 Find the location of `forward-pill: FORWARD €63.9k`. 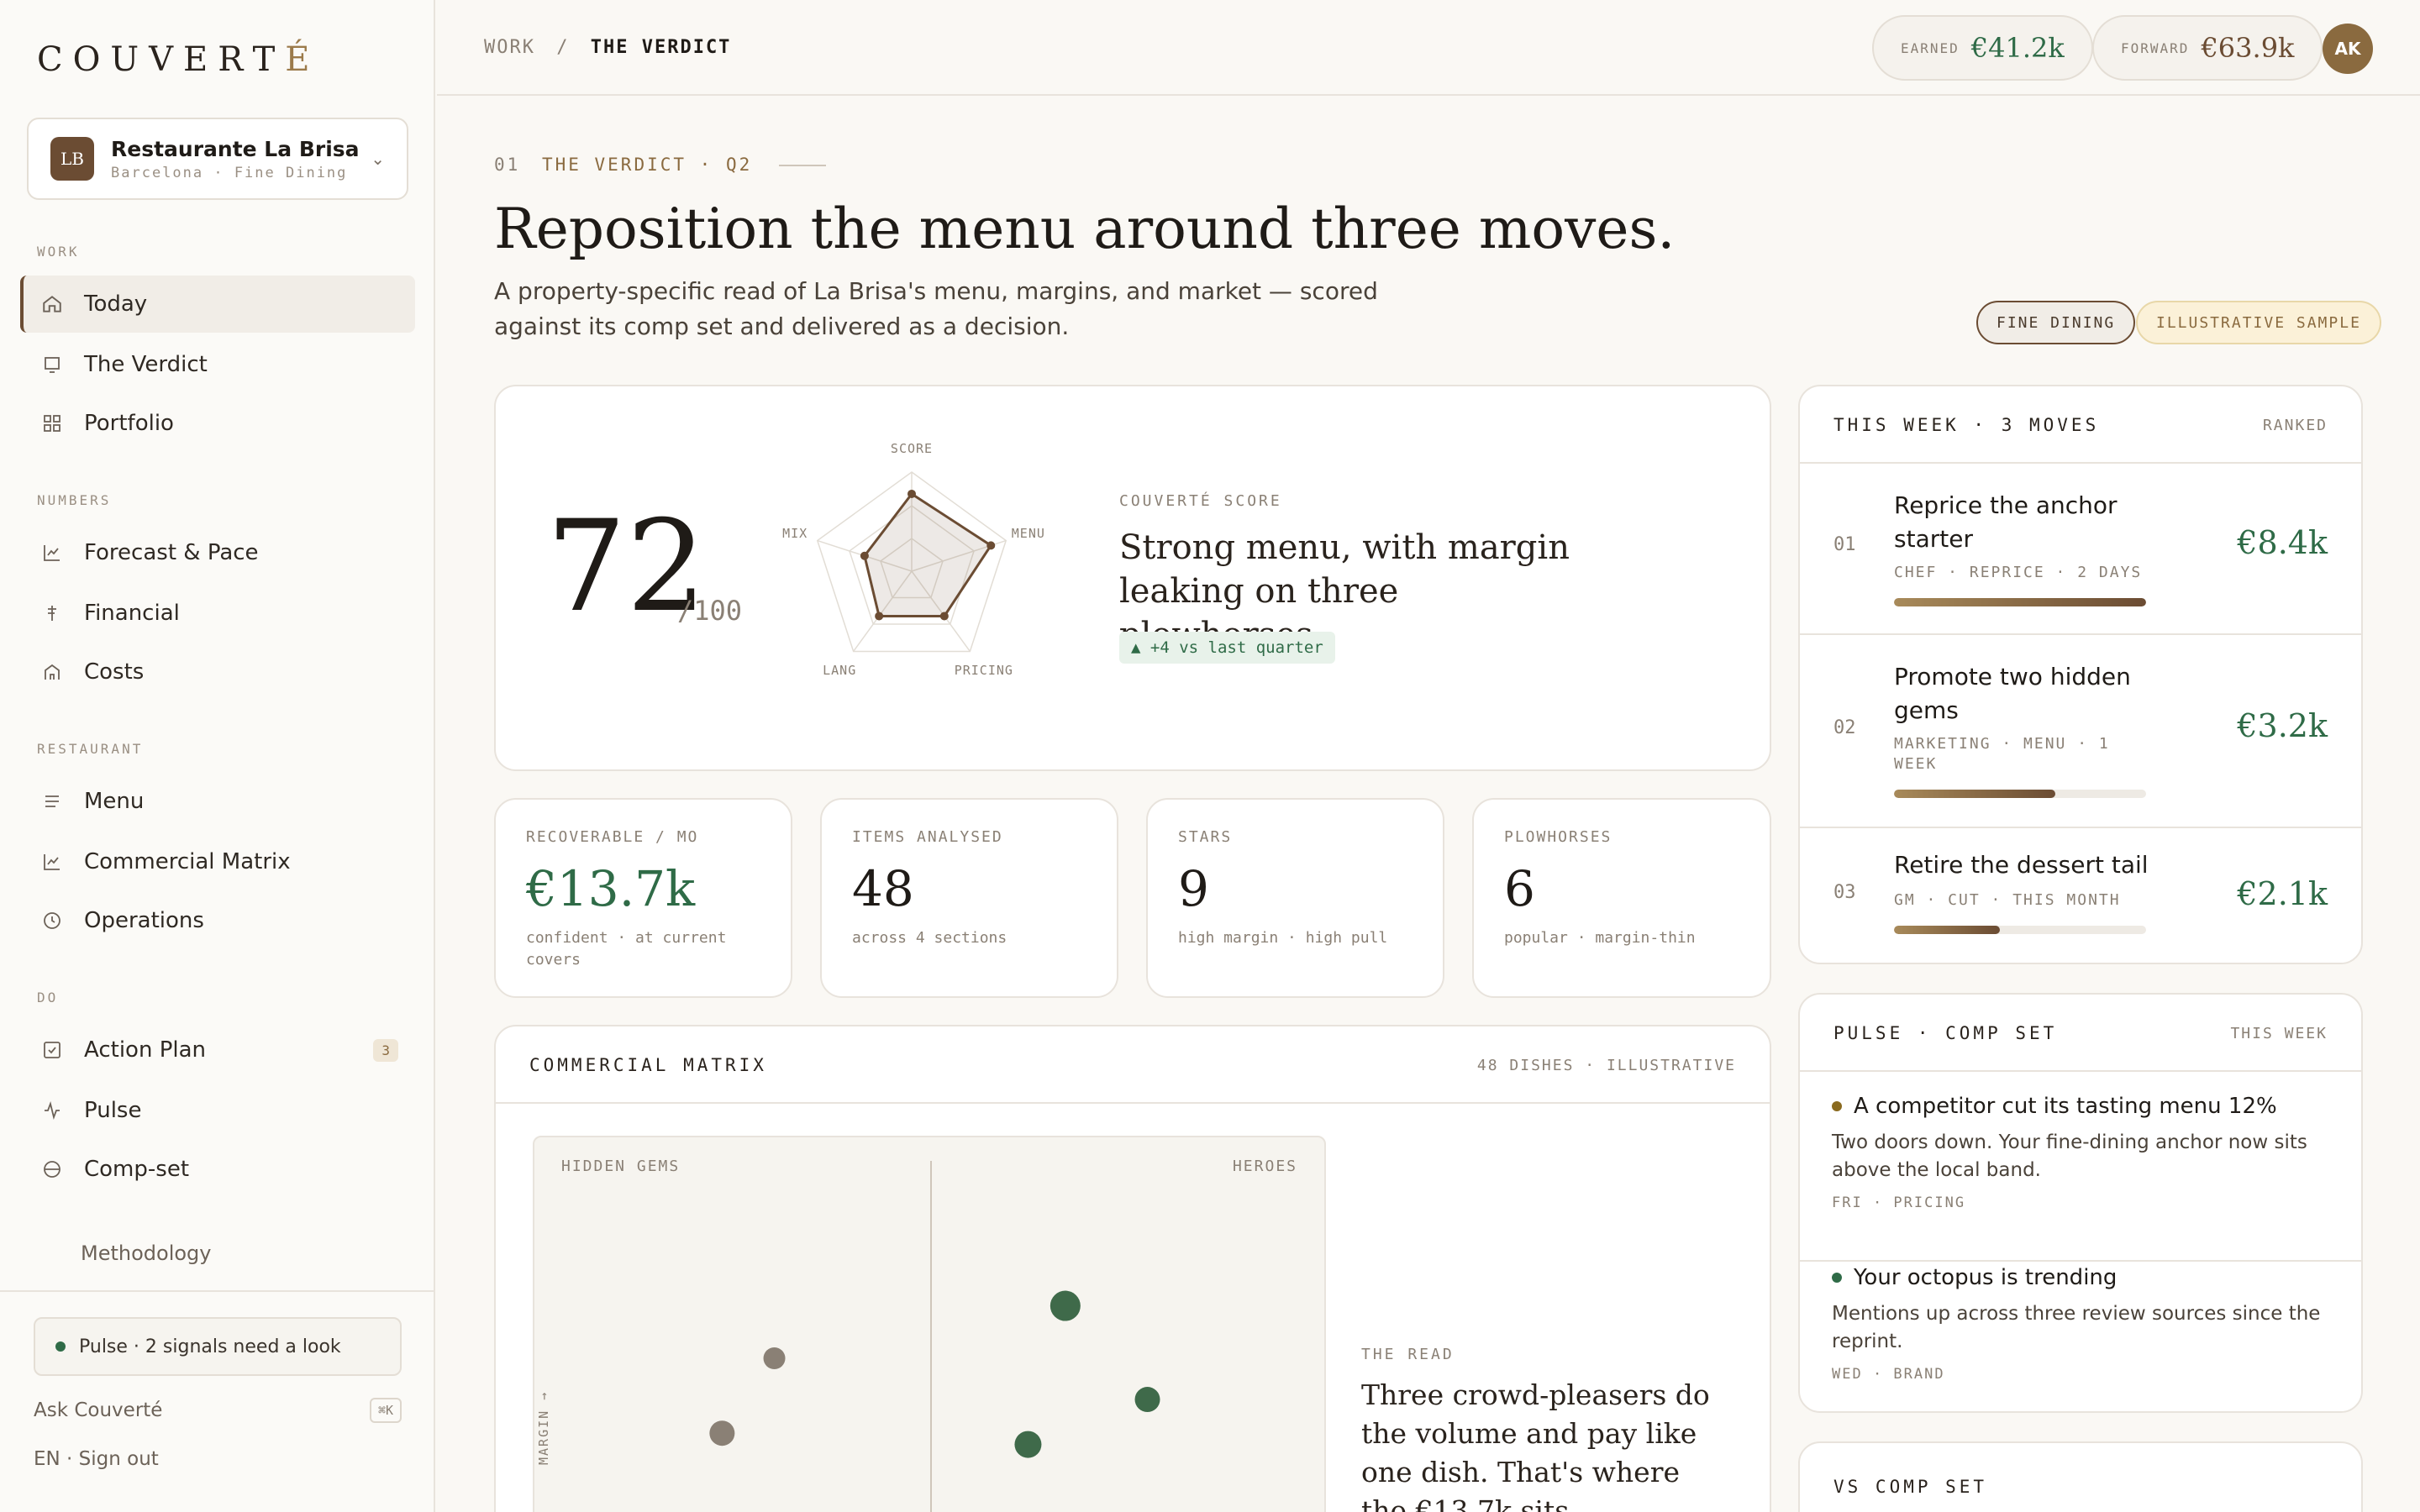

forward-pill: FORWARD €63.9k is located at coordinates (2208, 48).